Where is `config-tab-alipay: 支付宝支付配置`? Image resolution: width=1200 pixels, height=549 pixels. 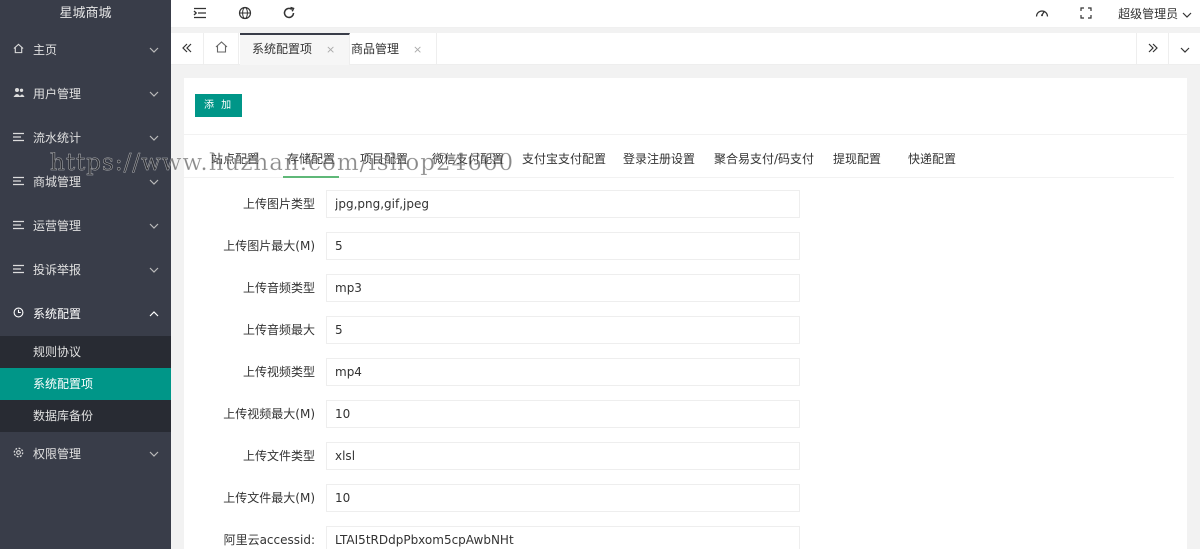 config-tab-alipay: 支付宝支付配置 is located at coordinates (564, 161).